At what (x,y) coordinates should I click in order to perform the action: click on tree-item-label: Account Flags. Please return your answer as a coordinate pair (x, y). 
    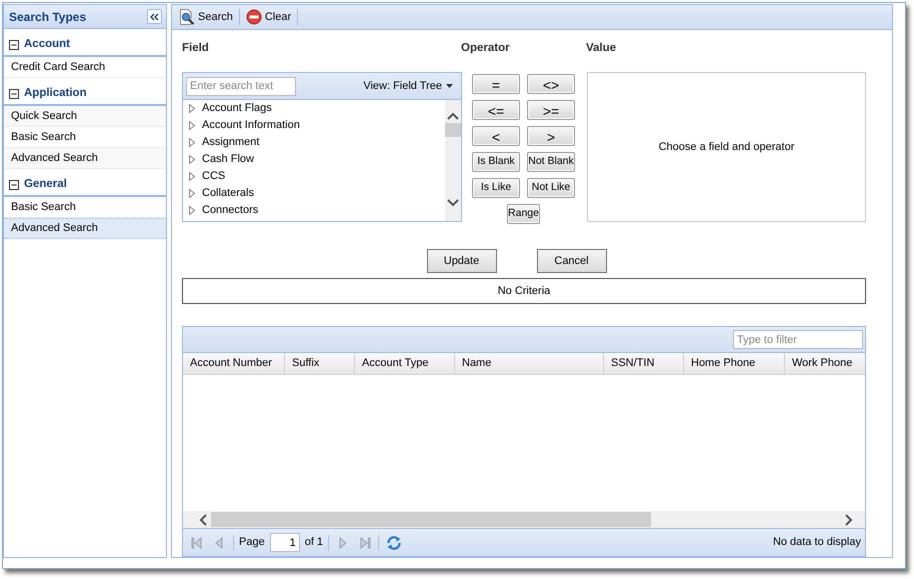
    Looking at the image, I should click on (237, 108).